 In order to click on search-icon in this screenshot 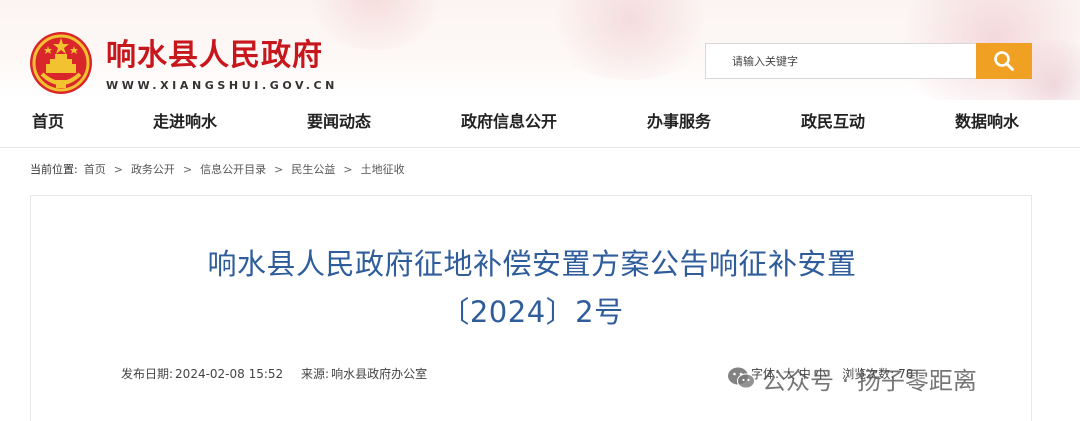, I will do `click(1004, 61)`.